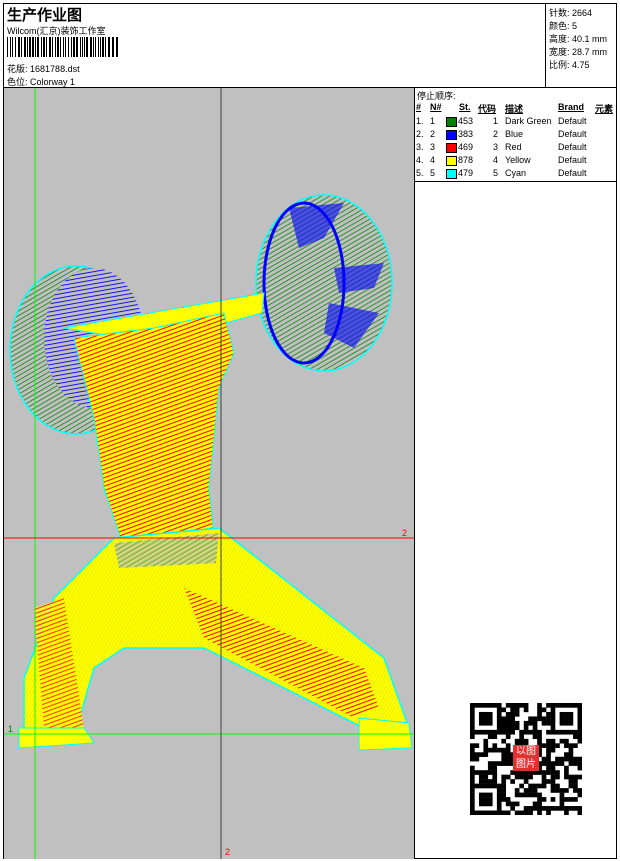 This screenshot has height=861, width=620. I want to click on cell-idx: 5., so click(420, 173).